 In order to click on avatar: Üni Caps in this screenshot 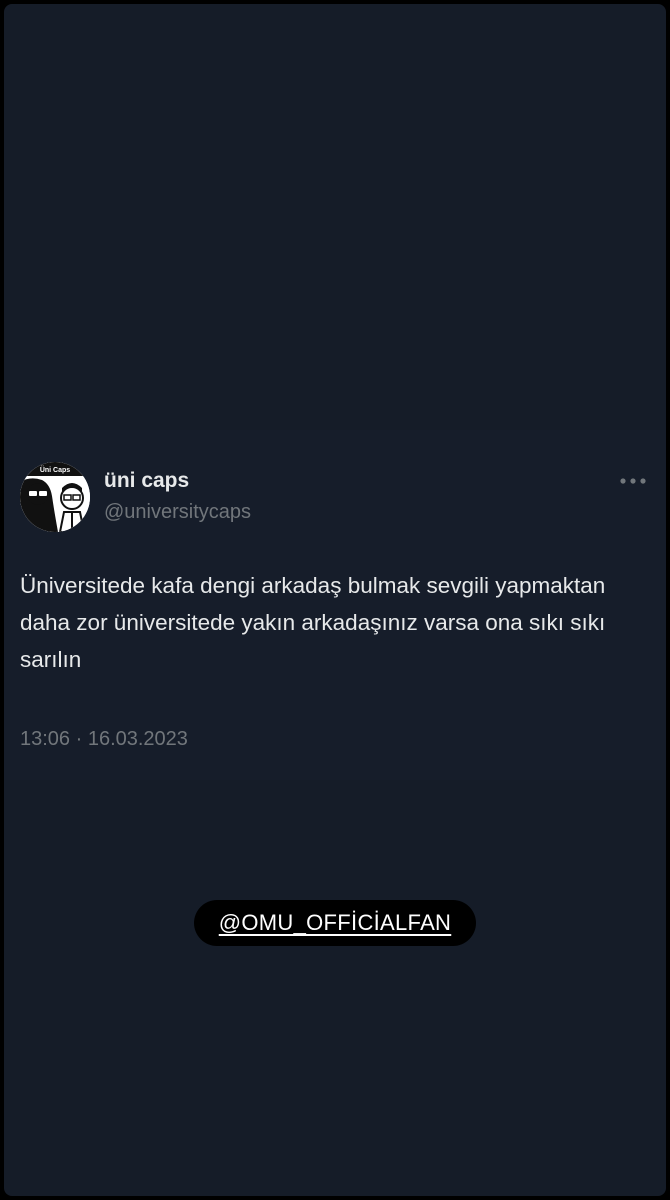, I will do `click(55, 497)`.